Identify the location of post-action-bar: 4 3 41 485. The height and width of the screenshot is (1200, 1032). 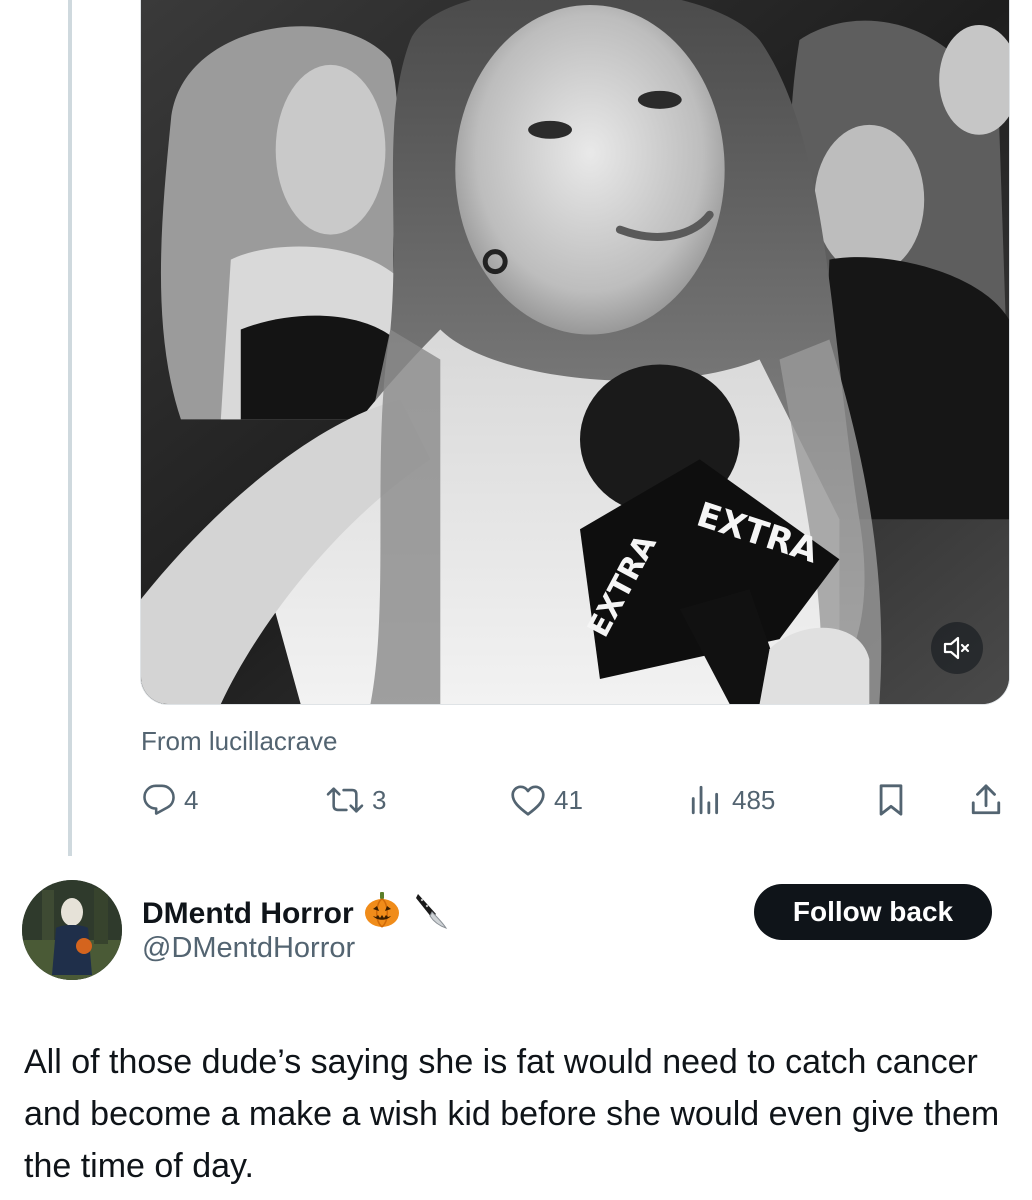
(575, 800).